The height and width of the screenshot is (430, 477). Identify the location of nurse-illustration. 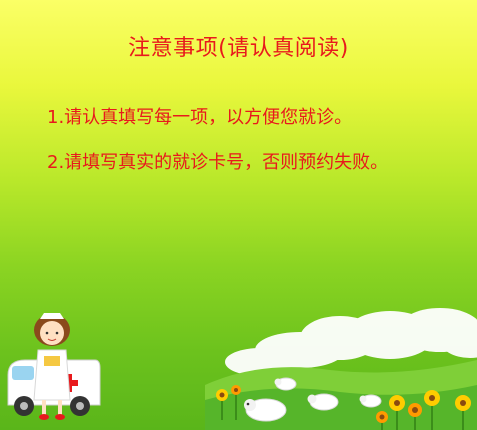
(54, 366).